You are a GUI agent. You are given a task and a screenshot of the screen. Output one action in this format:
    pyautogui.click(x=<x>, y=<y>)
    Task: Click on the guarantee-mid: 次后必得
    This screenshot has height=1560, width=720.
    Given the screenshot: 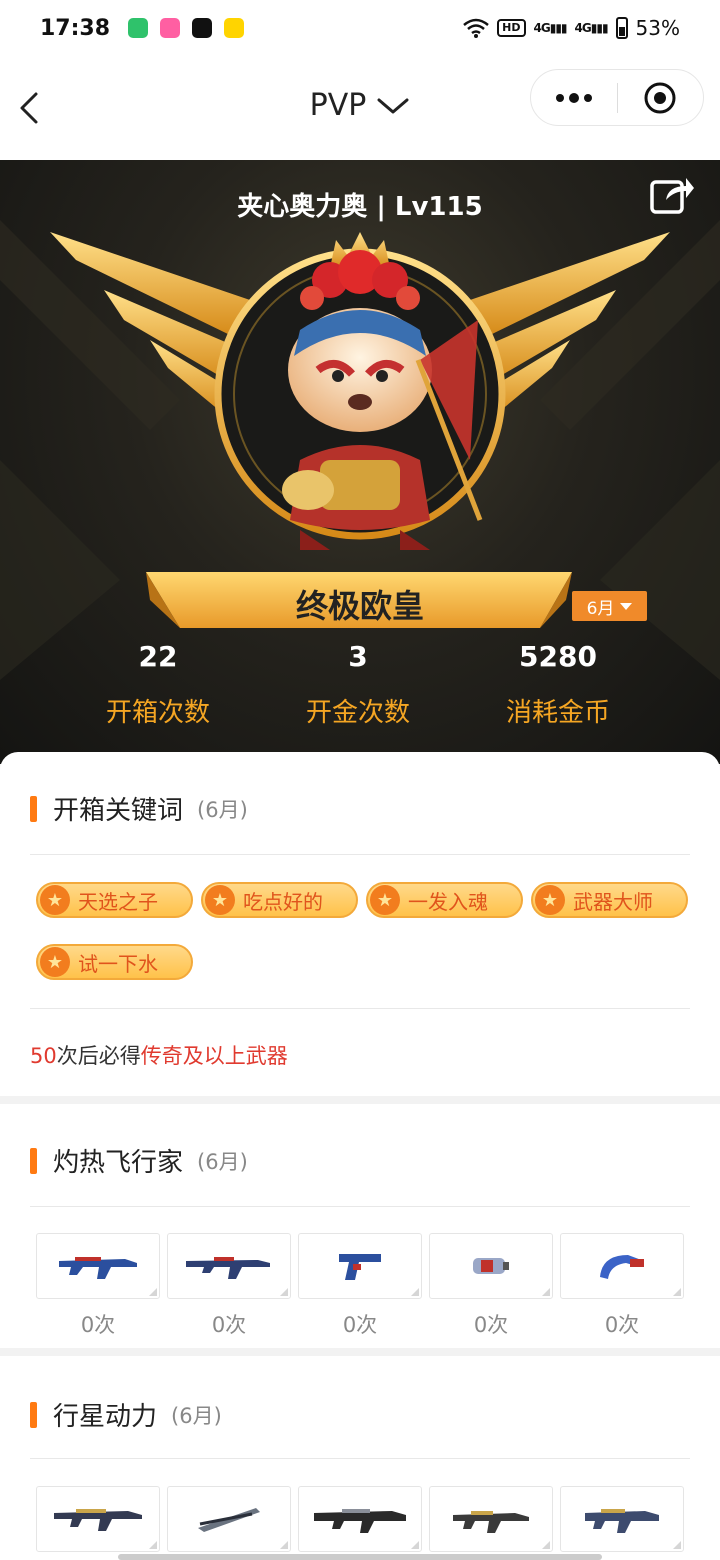 What is the action you would take?
    pyautogui.click(x=98, y=1056)
    